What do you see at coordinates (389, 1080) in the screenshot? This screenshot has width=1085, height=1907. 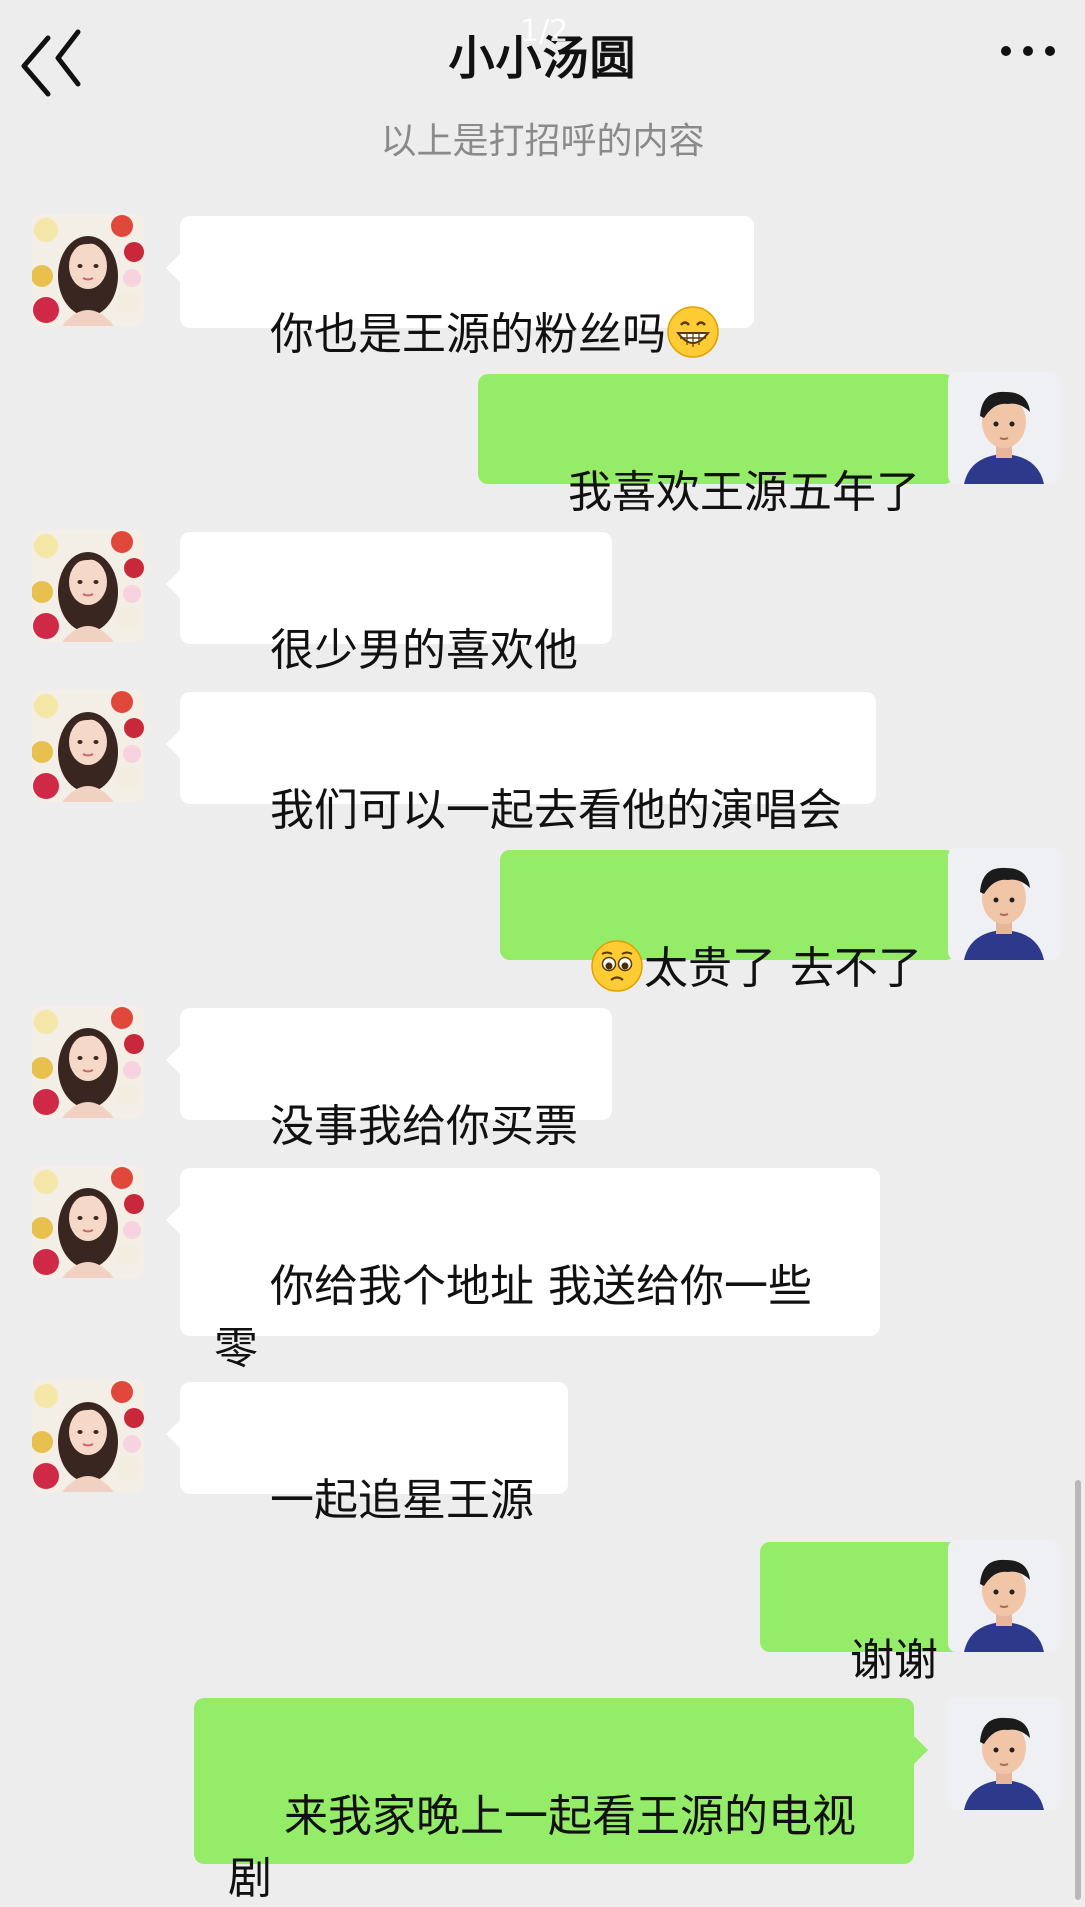 I see `message-bubble: 没事我给你买票` at bounding box center [389, 1080].